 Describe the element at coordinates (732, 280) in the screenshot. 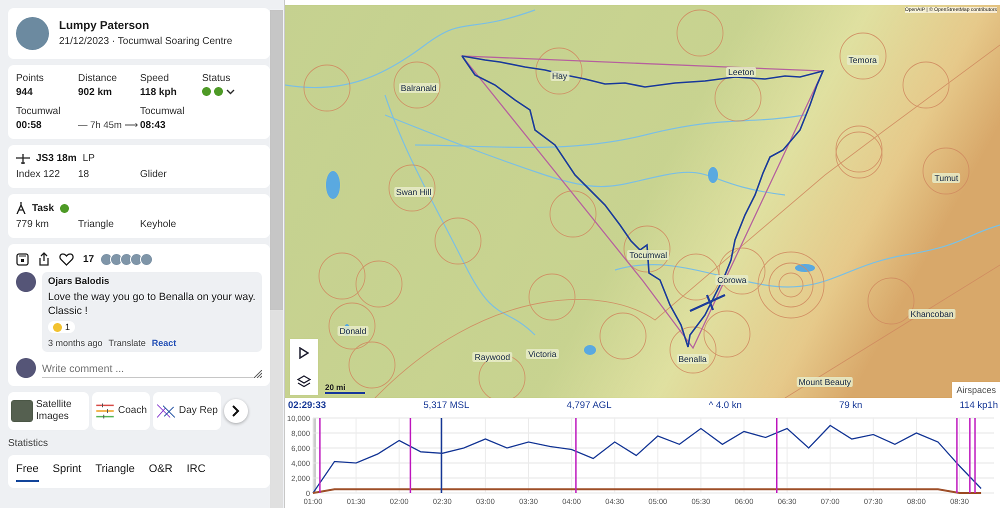

I see `place-label: Corowa` at that location.